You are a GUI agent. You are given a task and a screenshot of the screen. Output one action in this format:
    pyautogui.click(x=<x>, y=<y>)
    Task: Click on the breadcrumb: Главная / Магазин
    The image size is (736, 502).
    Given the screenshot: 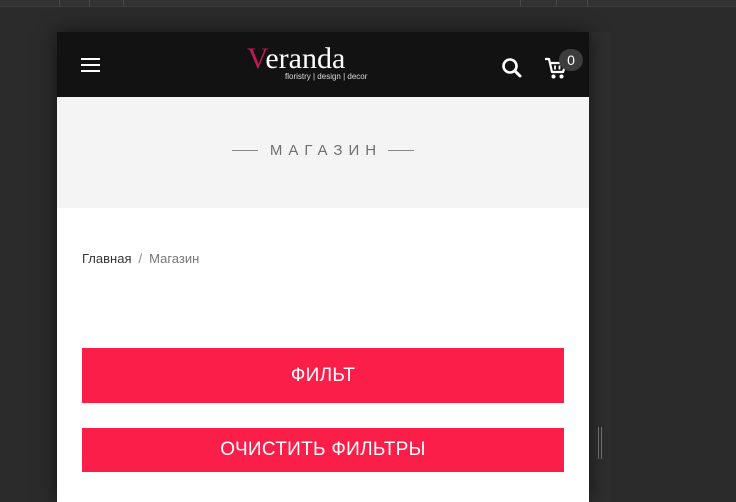 What is the action you would take?
    pyautogui.click(x=140, y=258)
    